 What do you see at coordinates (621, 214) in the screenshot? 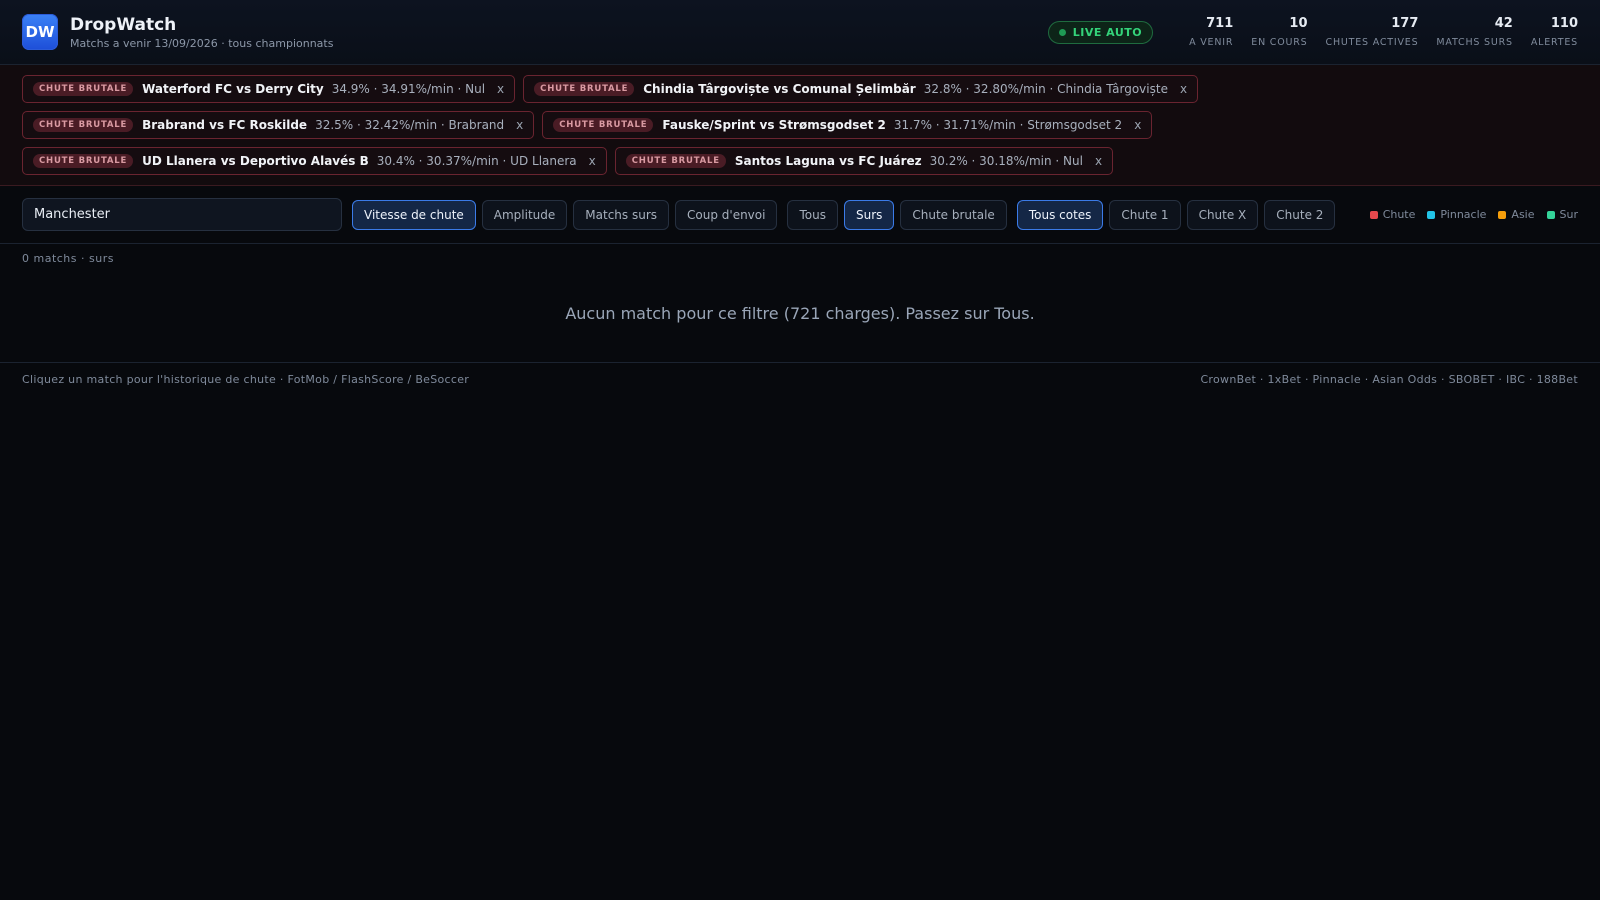
I see `sort-matchs-surs-button: Matchs surs` at bounding box center [621, 214].